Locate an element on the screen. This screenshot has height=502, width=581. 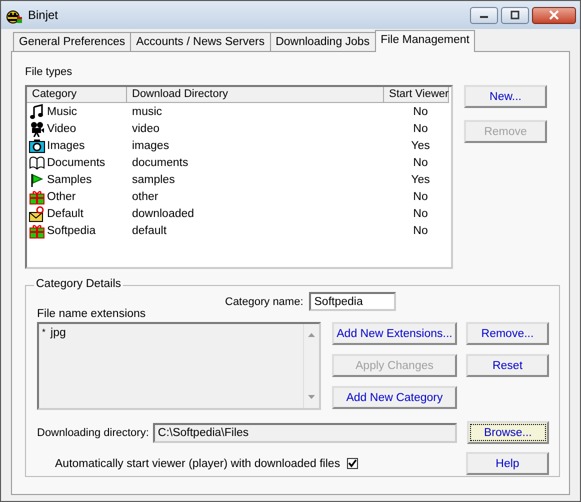
category-name: Softpedia is located at coordinates (71, 230).